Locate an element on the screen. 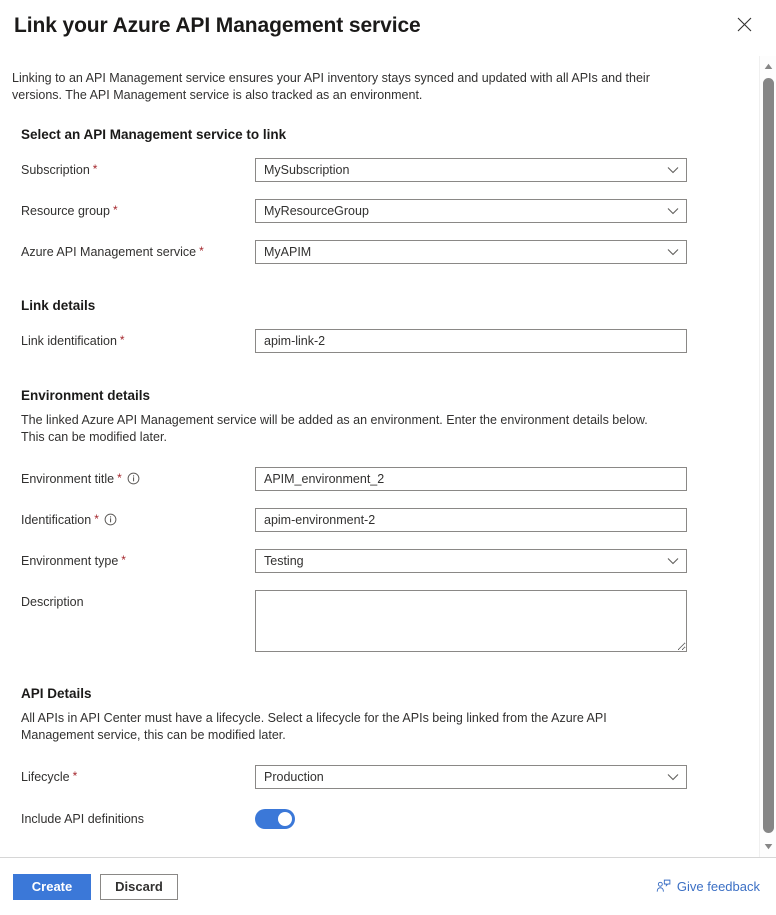  section-heading-api-details: API Details is located at coordinates (56, 693).